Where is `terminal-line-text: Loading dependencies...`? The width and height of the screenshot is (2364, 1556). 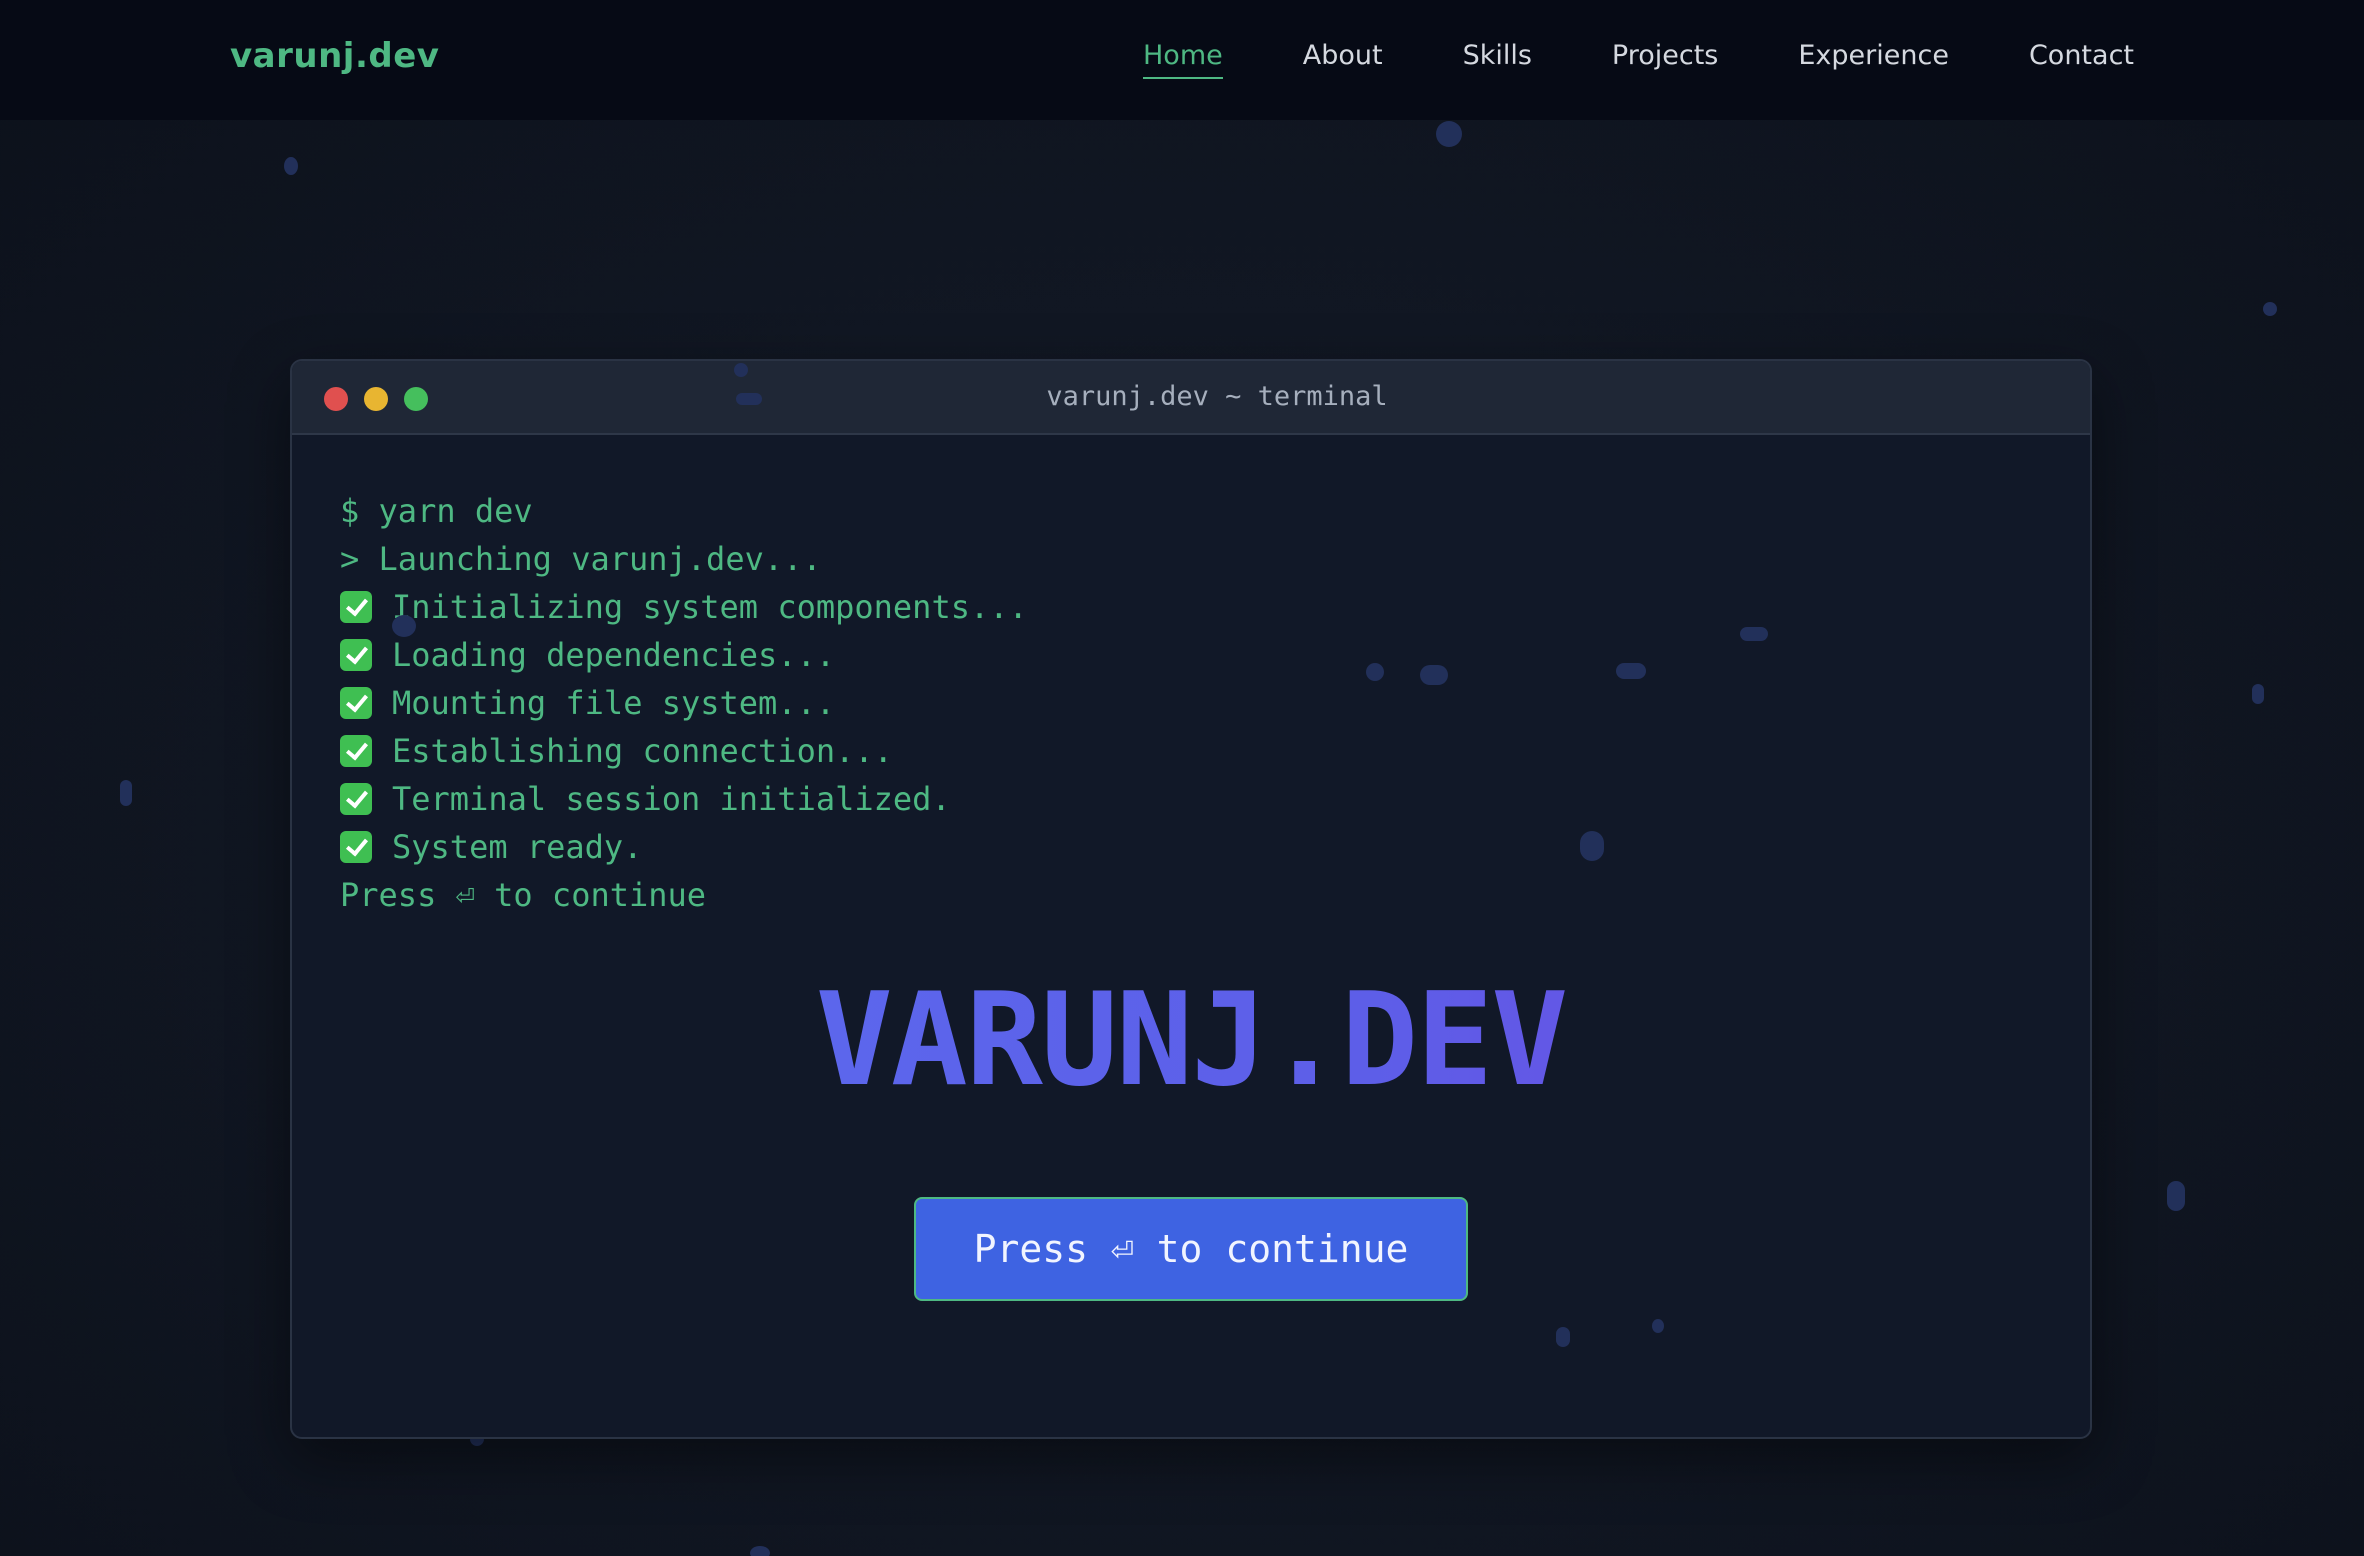
terminal-line-text: Loading dependencies... is located at coordinates (614, 655).